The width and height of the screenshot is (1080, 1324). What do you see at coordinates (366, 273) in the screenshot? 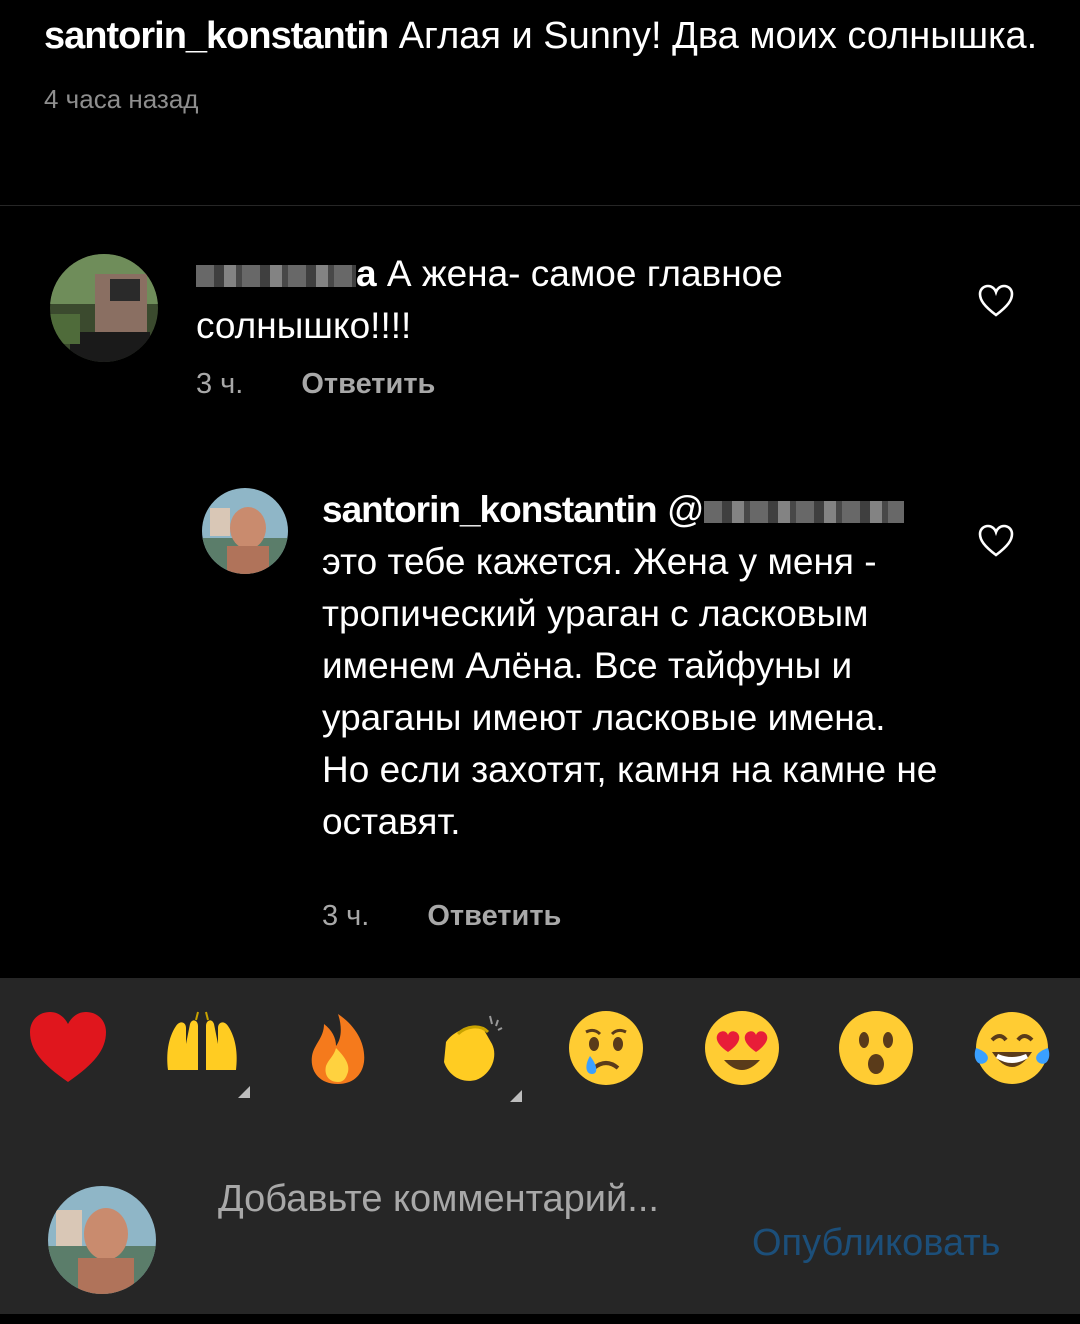
I see `comment-username-suffix: a` at bounding box center [366, 273].